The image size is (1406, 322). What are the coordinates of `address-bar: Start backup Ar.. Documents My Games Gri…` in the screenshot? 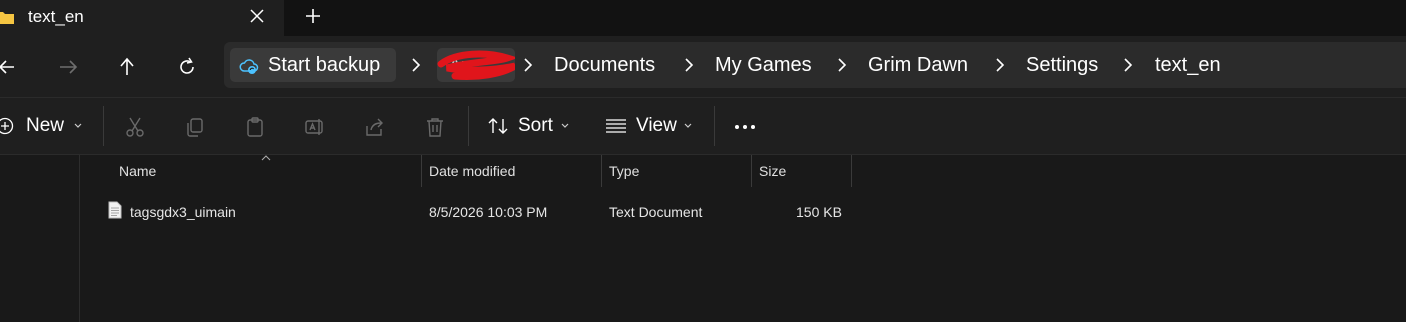 It's located at (815, 65).